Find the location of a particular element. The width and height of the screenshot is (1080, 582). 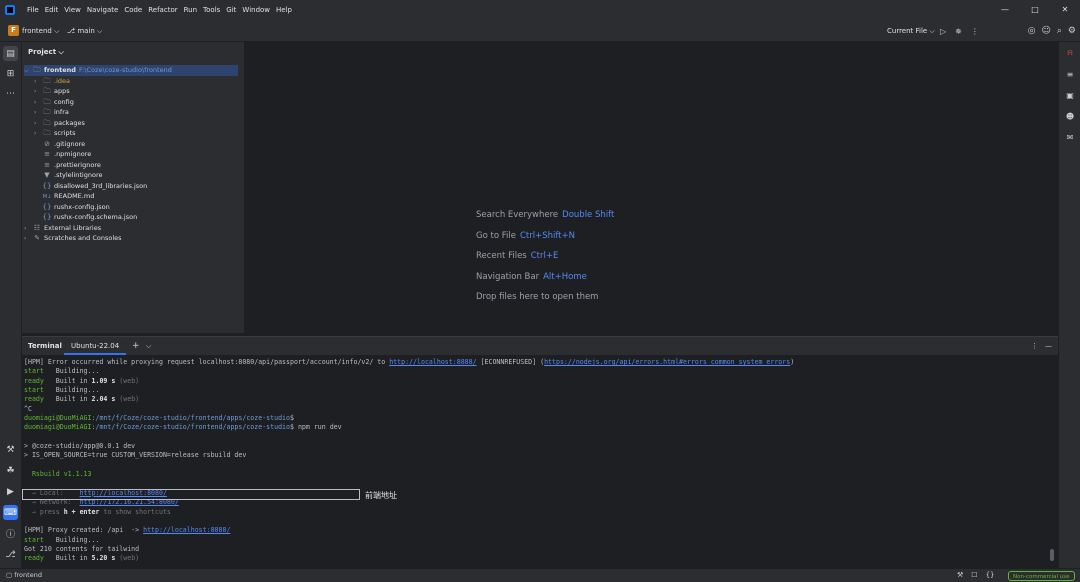

tab-ubuntu: Ubuntu-22.04 is located at coordinates (95, 346).